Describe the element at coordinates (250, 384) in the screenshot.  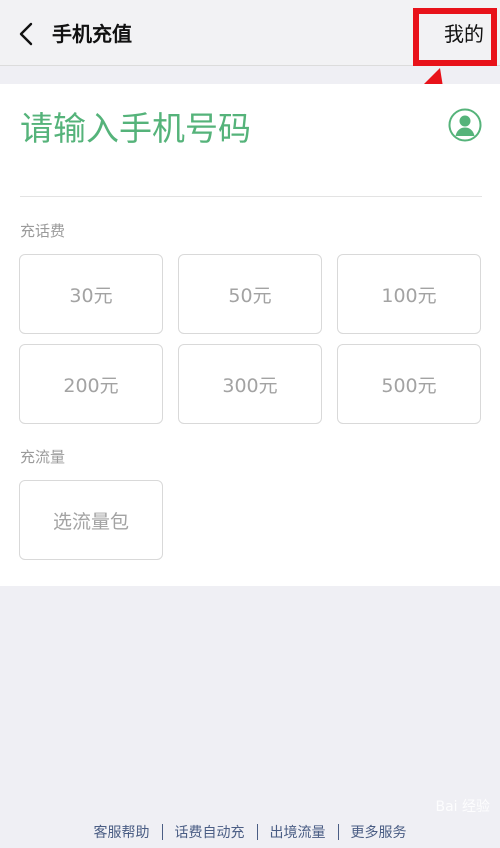
I see `amount-option-300: 300元` at that location.